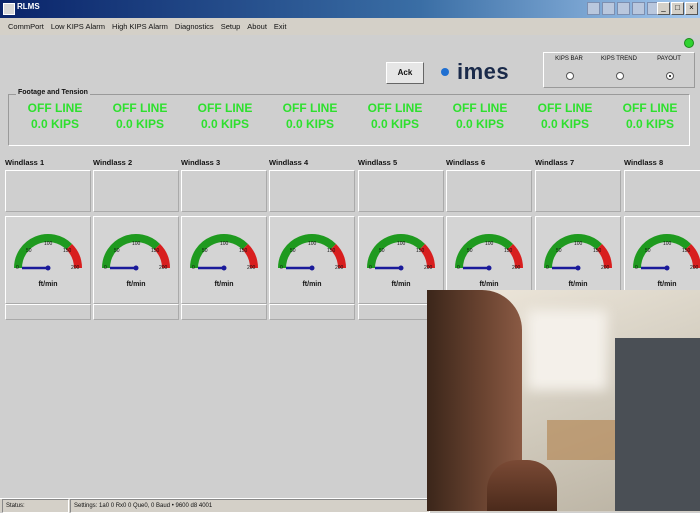 The image size is (700, 513). I want to click on logo-dot-icon, so click(445, 72).